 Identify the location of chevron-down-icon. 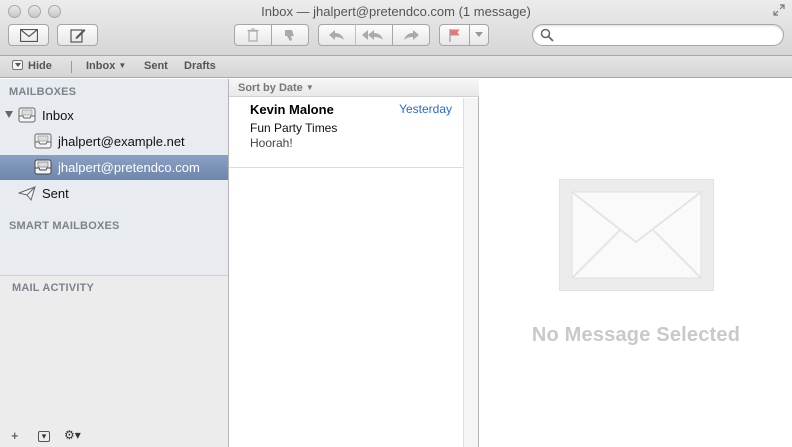
(479, 34).